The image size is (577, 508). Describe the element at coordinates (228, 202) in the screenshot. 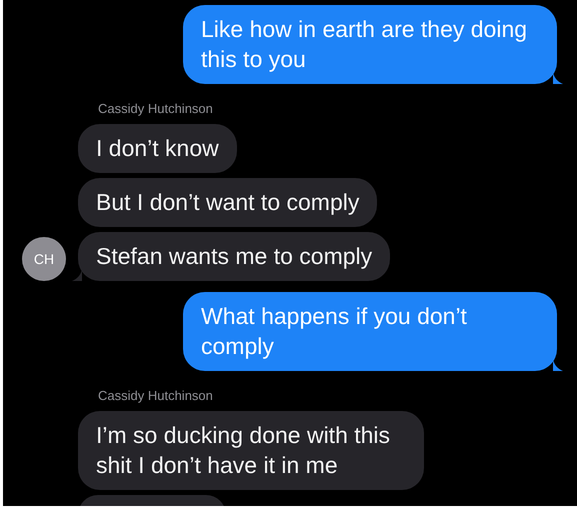

I see `received-message-bubble: But I don’t want to comply` at that location.